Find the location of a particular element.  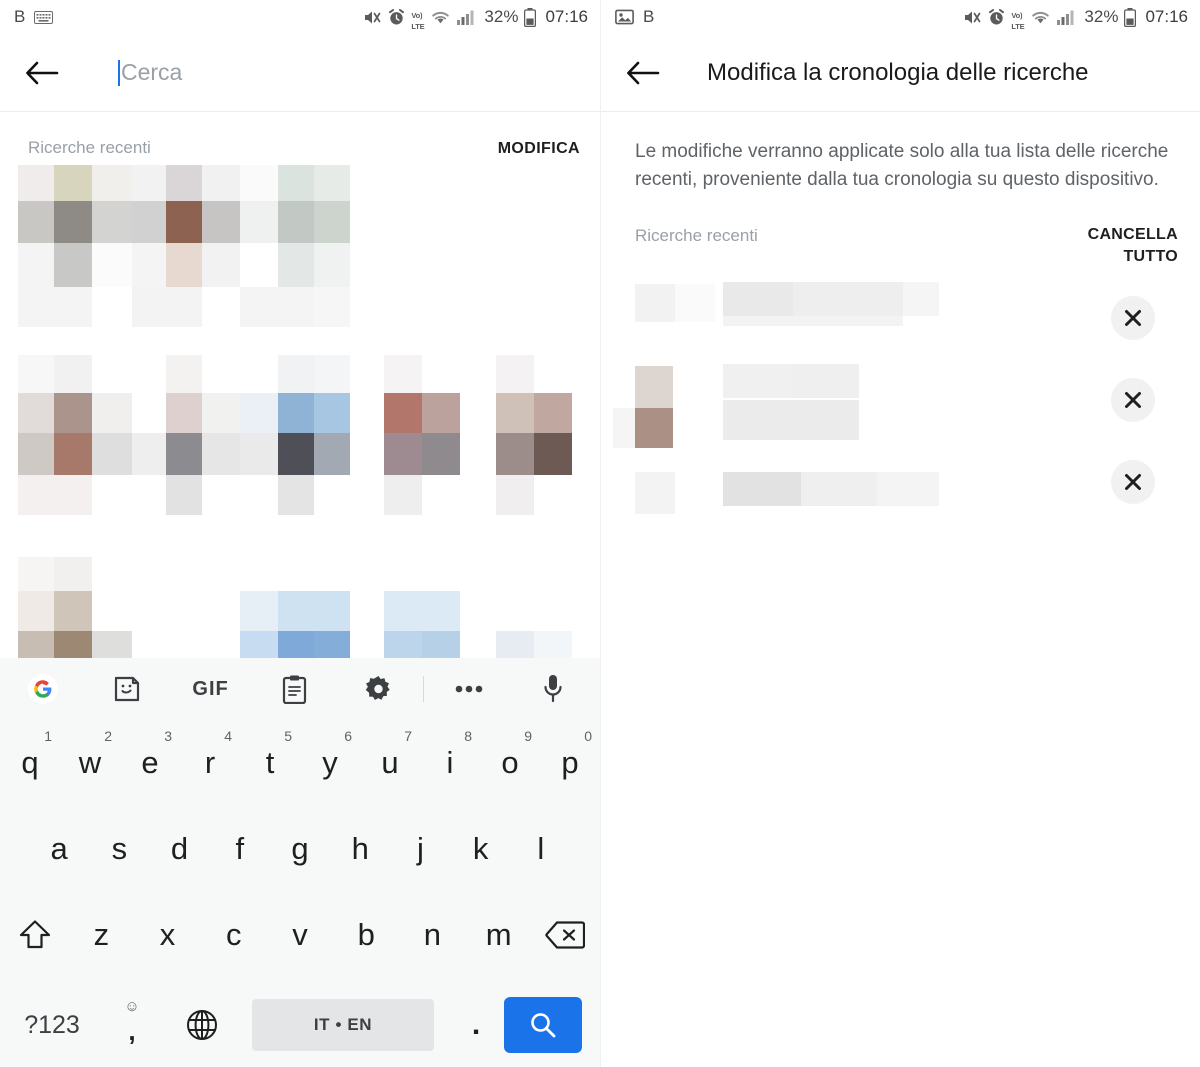

key-y: 6y is located at coordinates (330, 763).